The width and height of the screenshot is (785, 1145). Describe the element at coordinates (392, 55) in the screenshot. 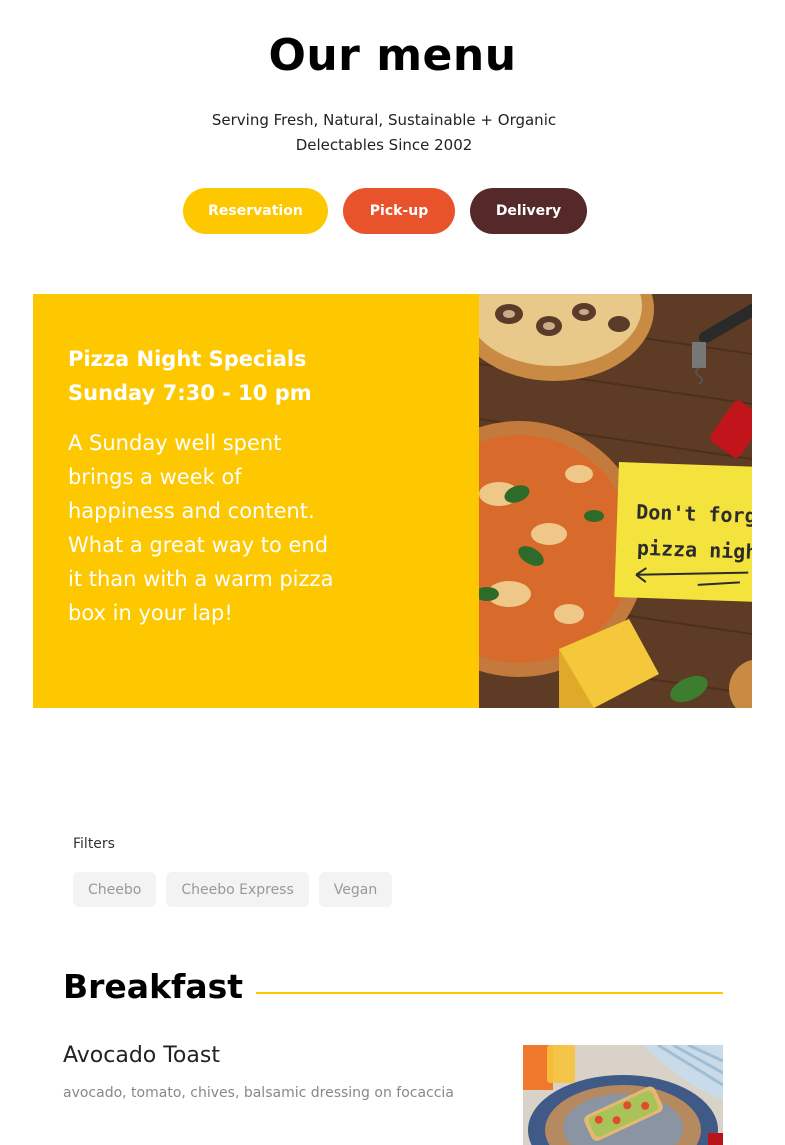

I see `page-title: Our menu` at that location.